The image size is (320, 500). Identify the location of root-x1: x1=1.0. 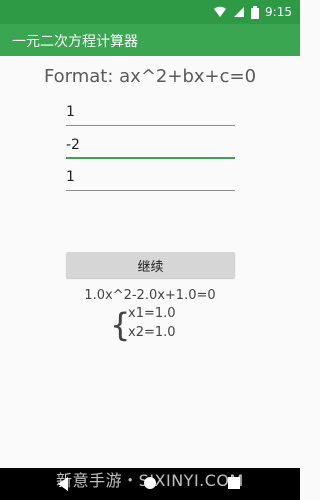
(152, 313).